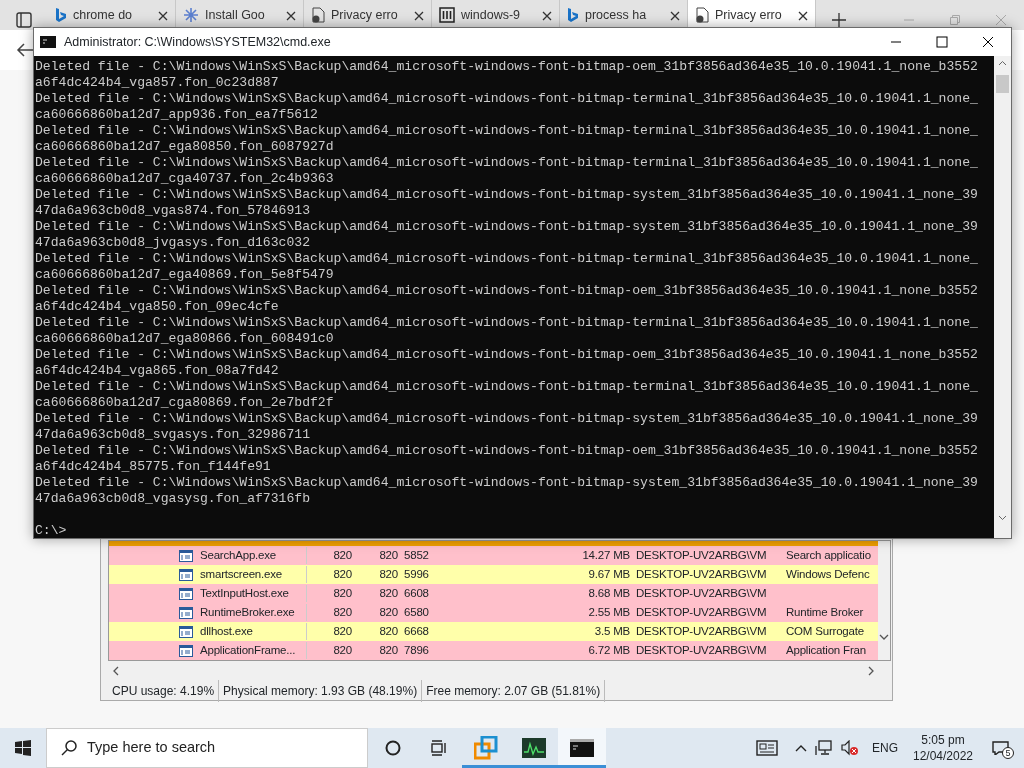 This screenshot has width=1024, height=768. What do you see at coordinates (824, 748) in the screenshot?
I see `network-icon` at bounding box center [824, 748].